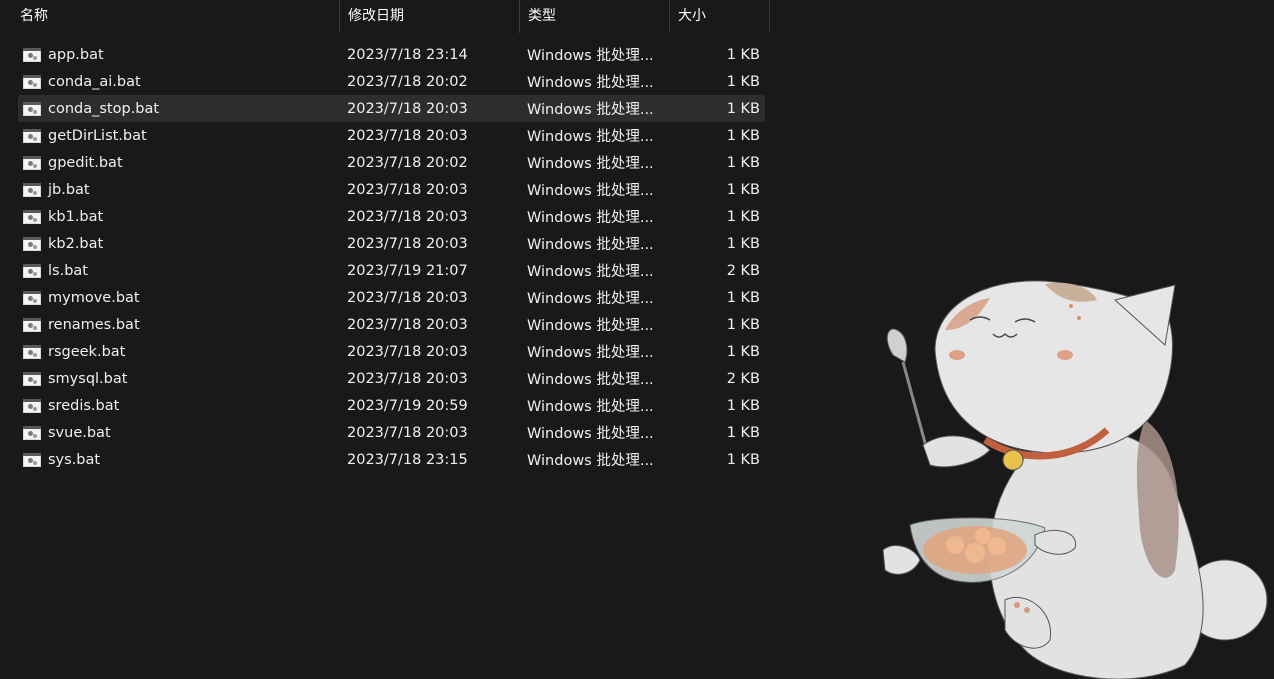 Image resolution: width=1274 pixels, height=679 pixels. Describe the element at coordinates (84, 405) in the screenshot. I see `file-name: sredis.bat` at that location.